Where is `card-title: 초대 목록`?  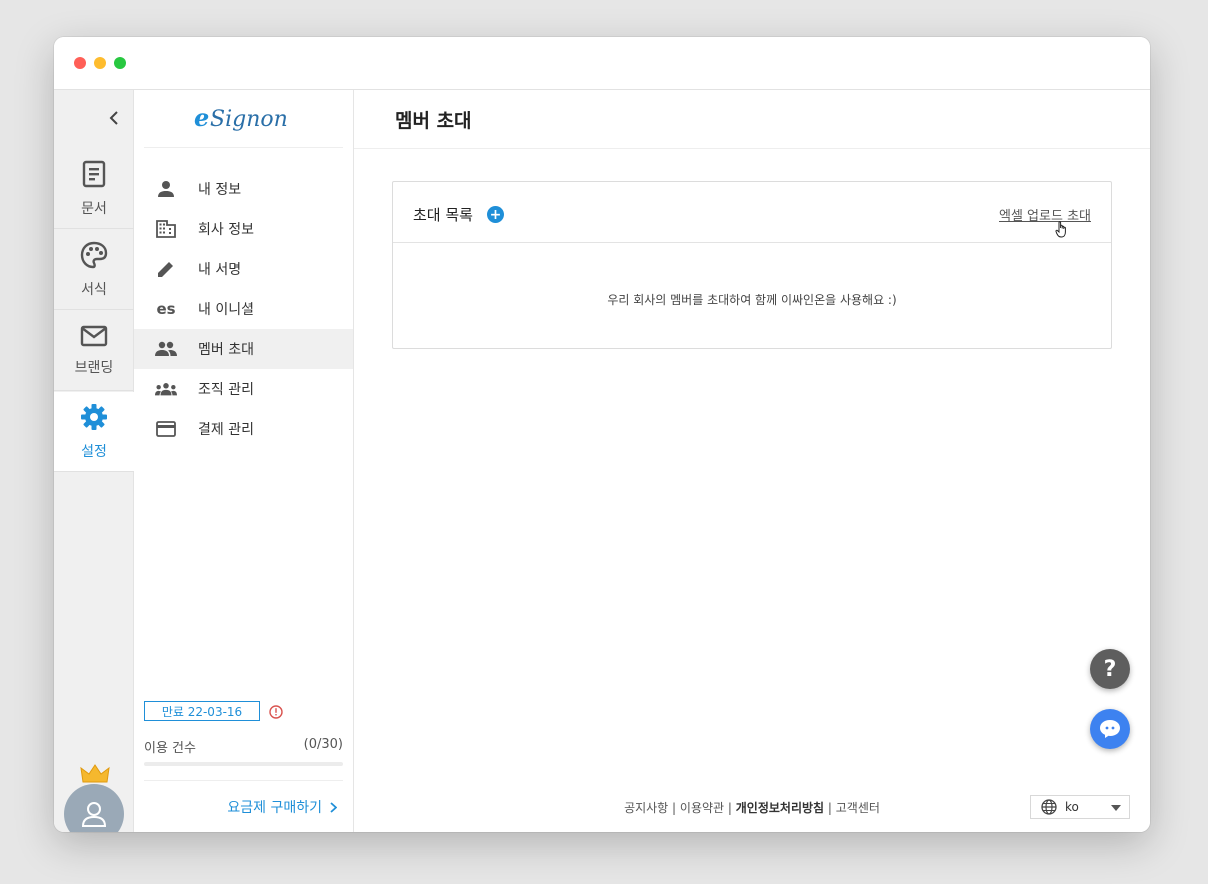
card-title: 초대 목록 is located at coordinates (443, 215).